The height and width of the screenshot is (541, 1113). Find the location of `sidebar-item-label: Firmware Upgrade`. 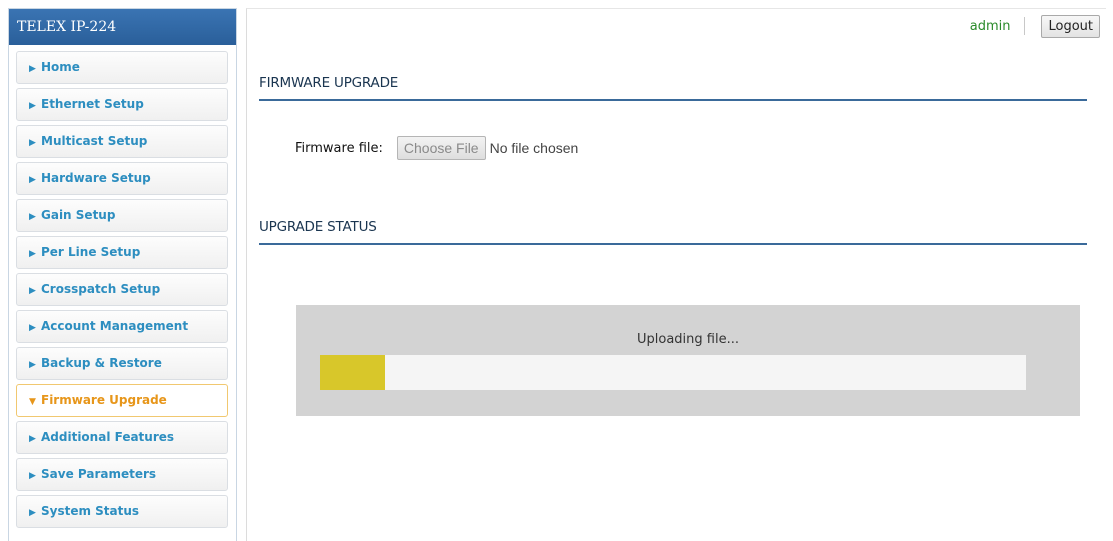

sidebar-item-label: Firmware Upgrade is located at coordinates (104, 400).